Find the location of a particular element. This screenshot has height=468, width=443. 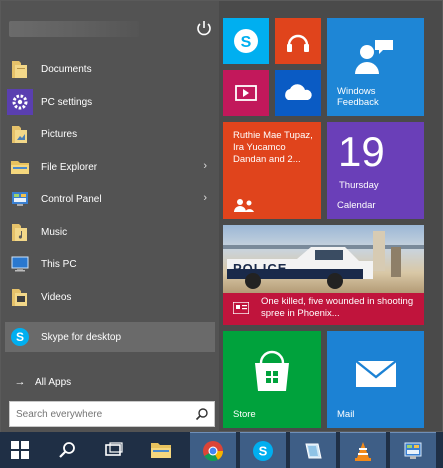

taskbar-vlc is located at coordinates (363, 450).